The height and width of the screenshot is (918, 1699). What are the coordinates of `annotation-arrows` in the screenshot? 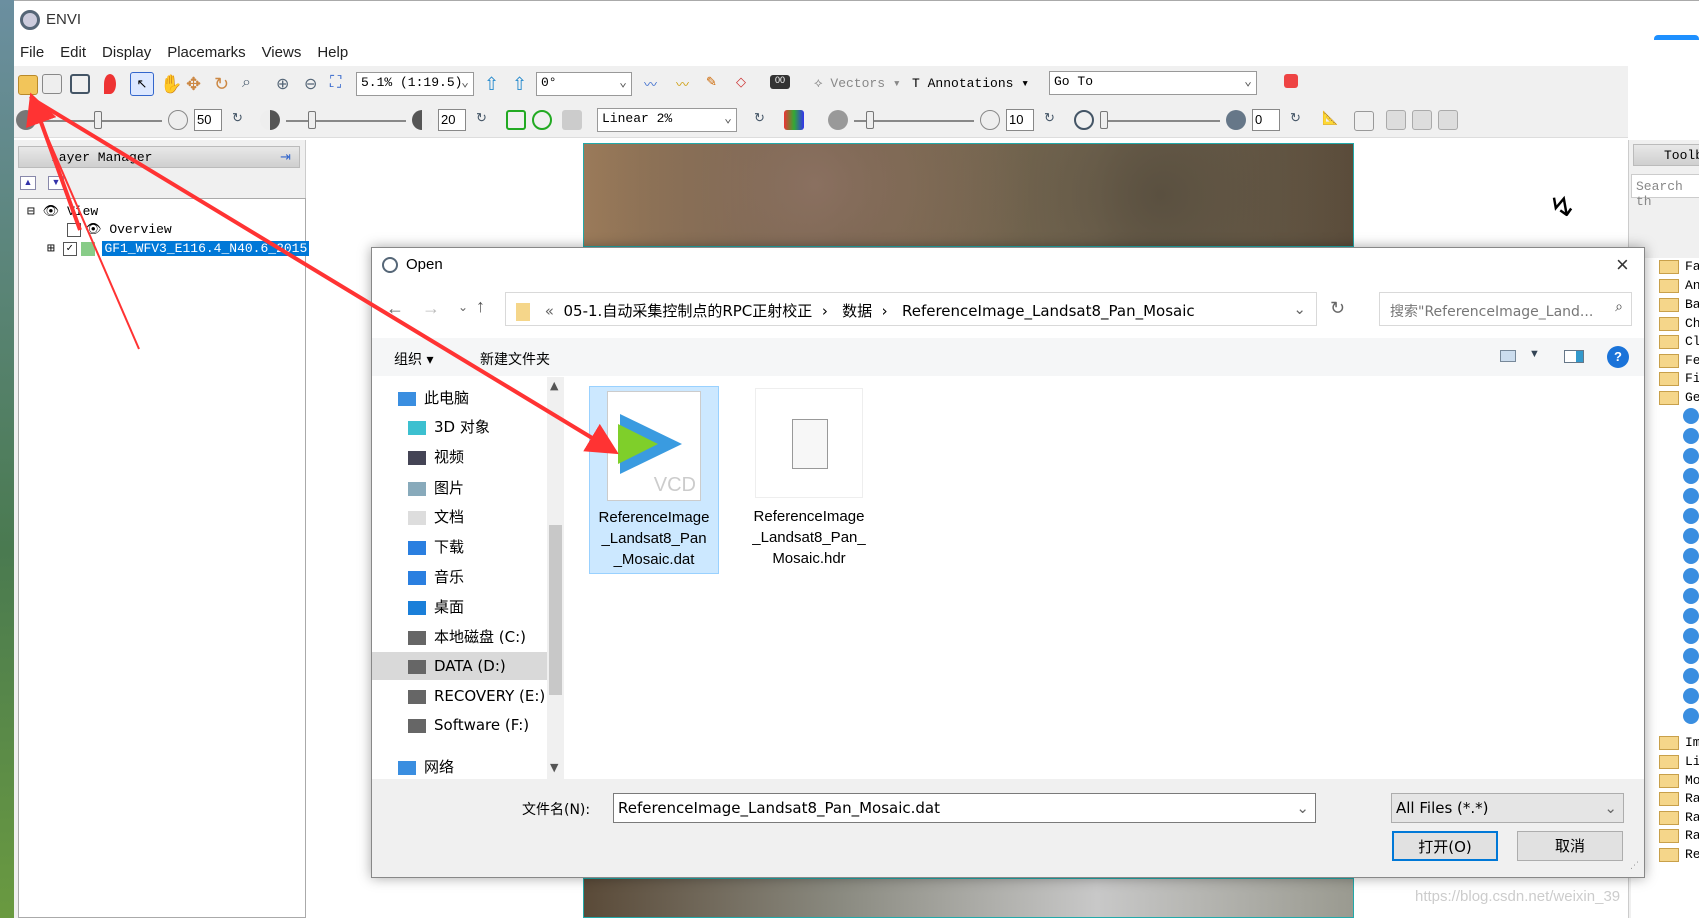 It's located at (322, 273).